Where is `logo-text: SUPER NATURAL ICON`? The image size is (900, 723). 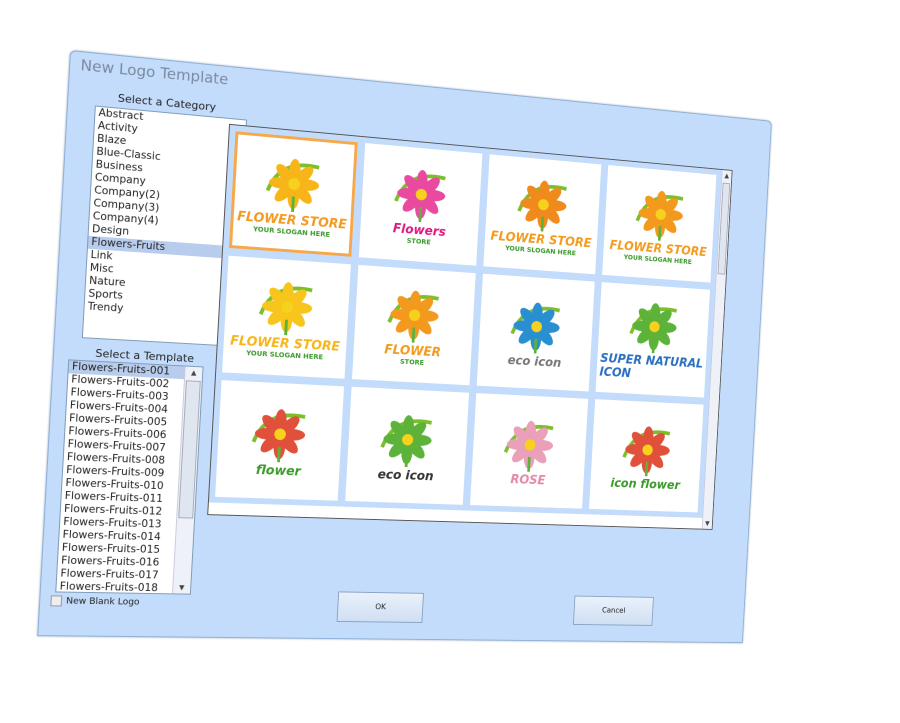
logo-text: SUPER NATURAL ICON is located at coordinates (651, 366).